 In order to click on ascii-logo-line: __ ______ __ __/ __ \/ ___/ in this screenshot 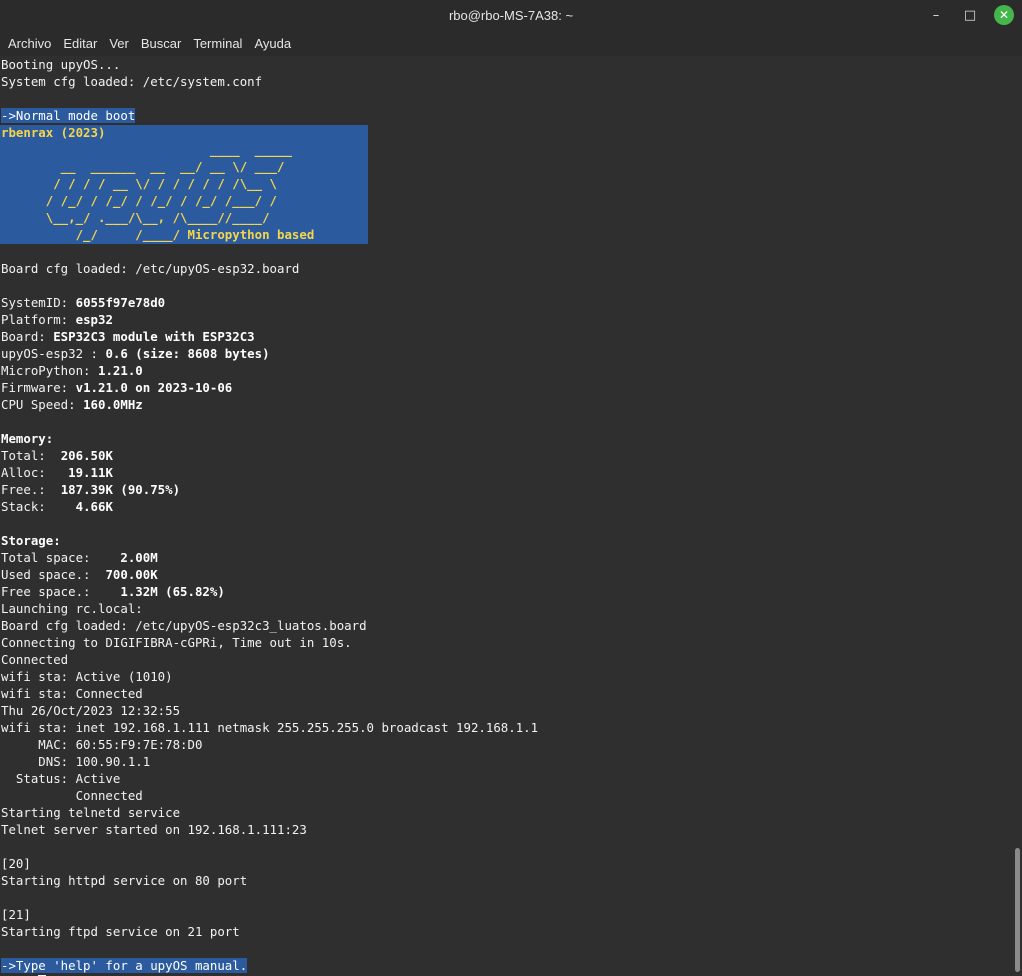, I will do `click(143, 166)`.